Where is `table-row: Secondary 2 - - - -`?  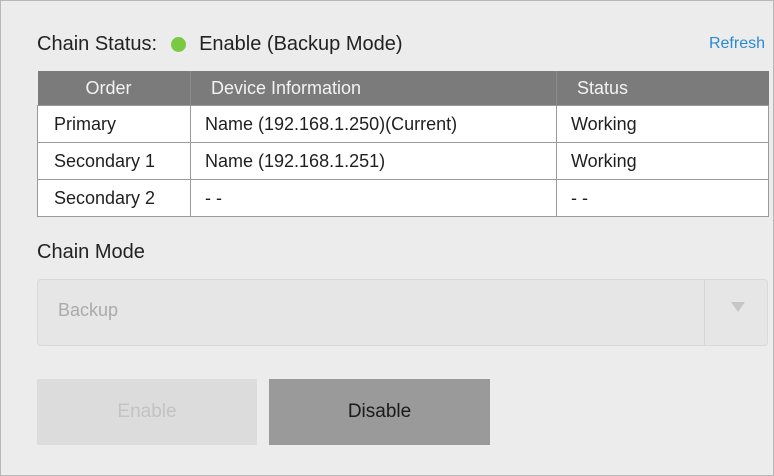
table-row: Secondary 2 - - - - is located at coordinates (403, 198).